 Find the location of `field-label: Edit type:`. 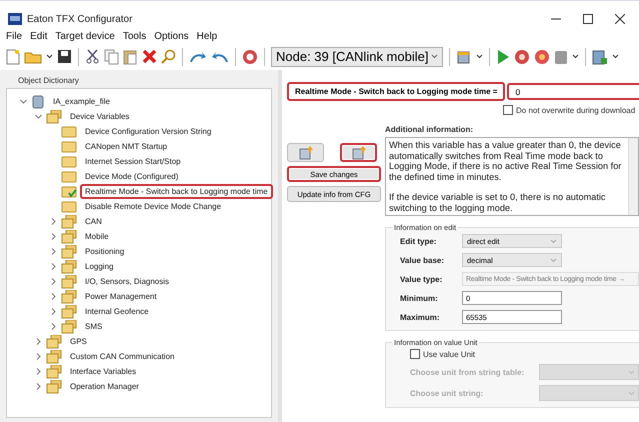

field-label: Edit type: is located at coordinates (419, 241).